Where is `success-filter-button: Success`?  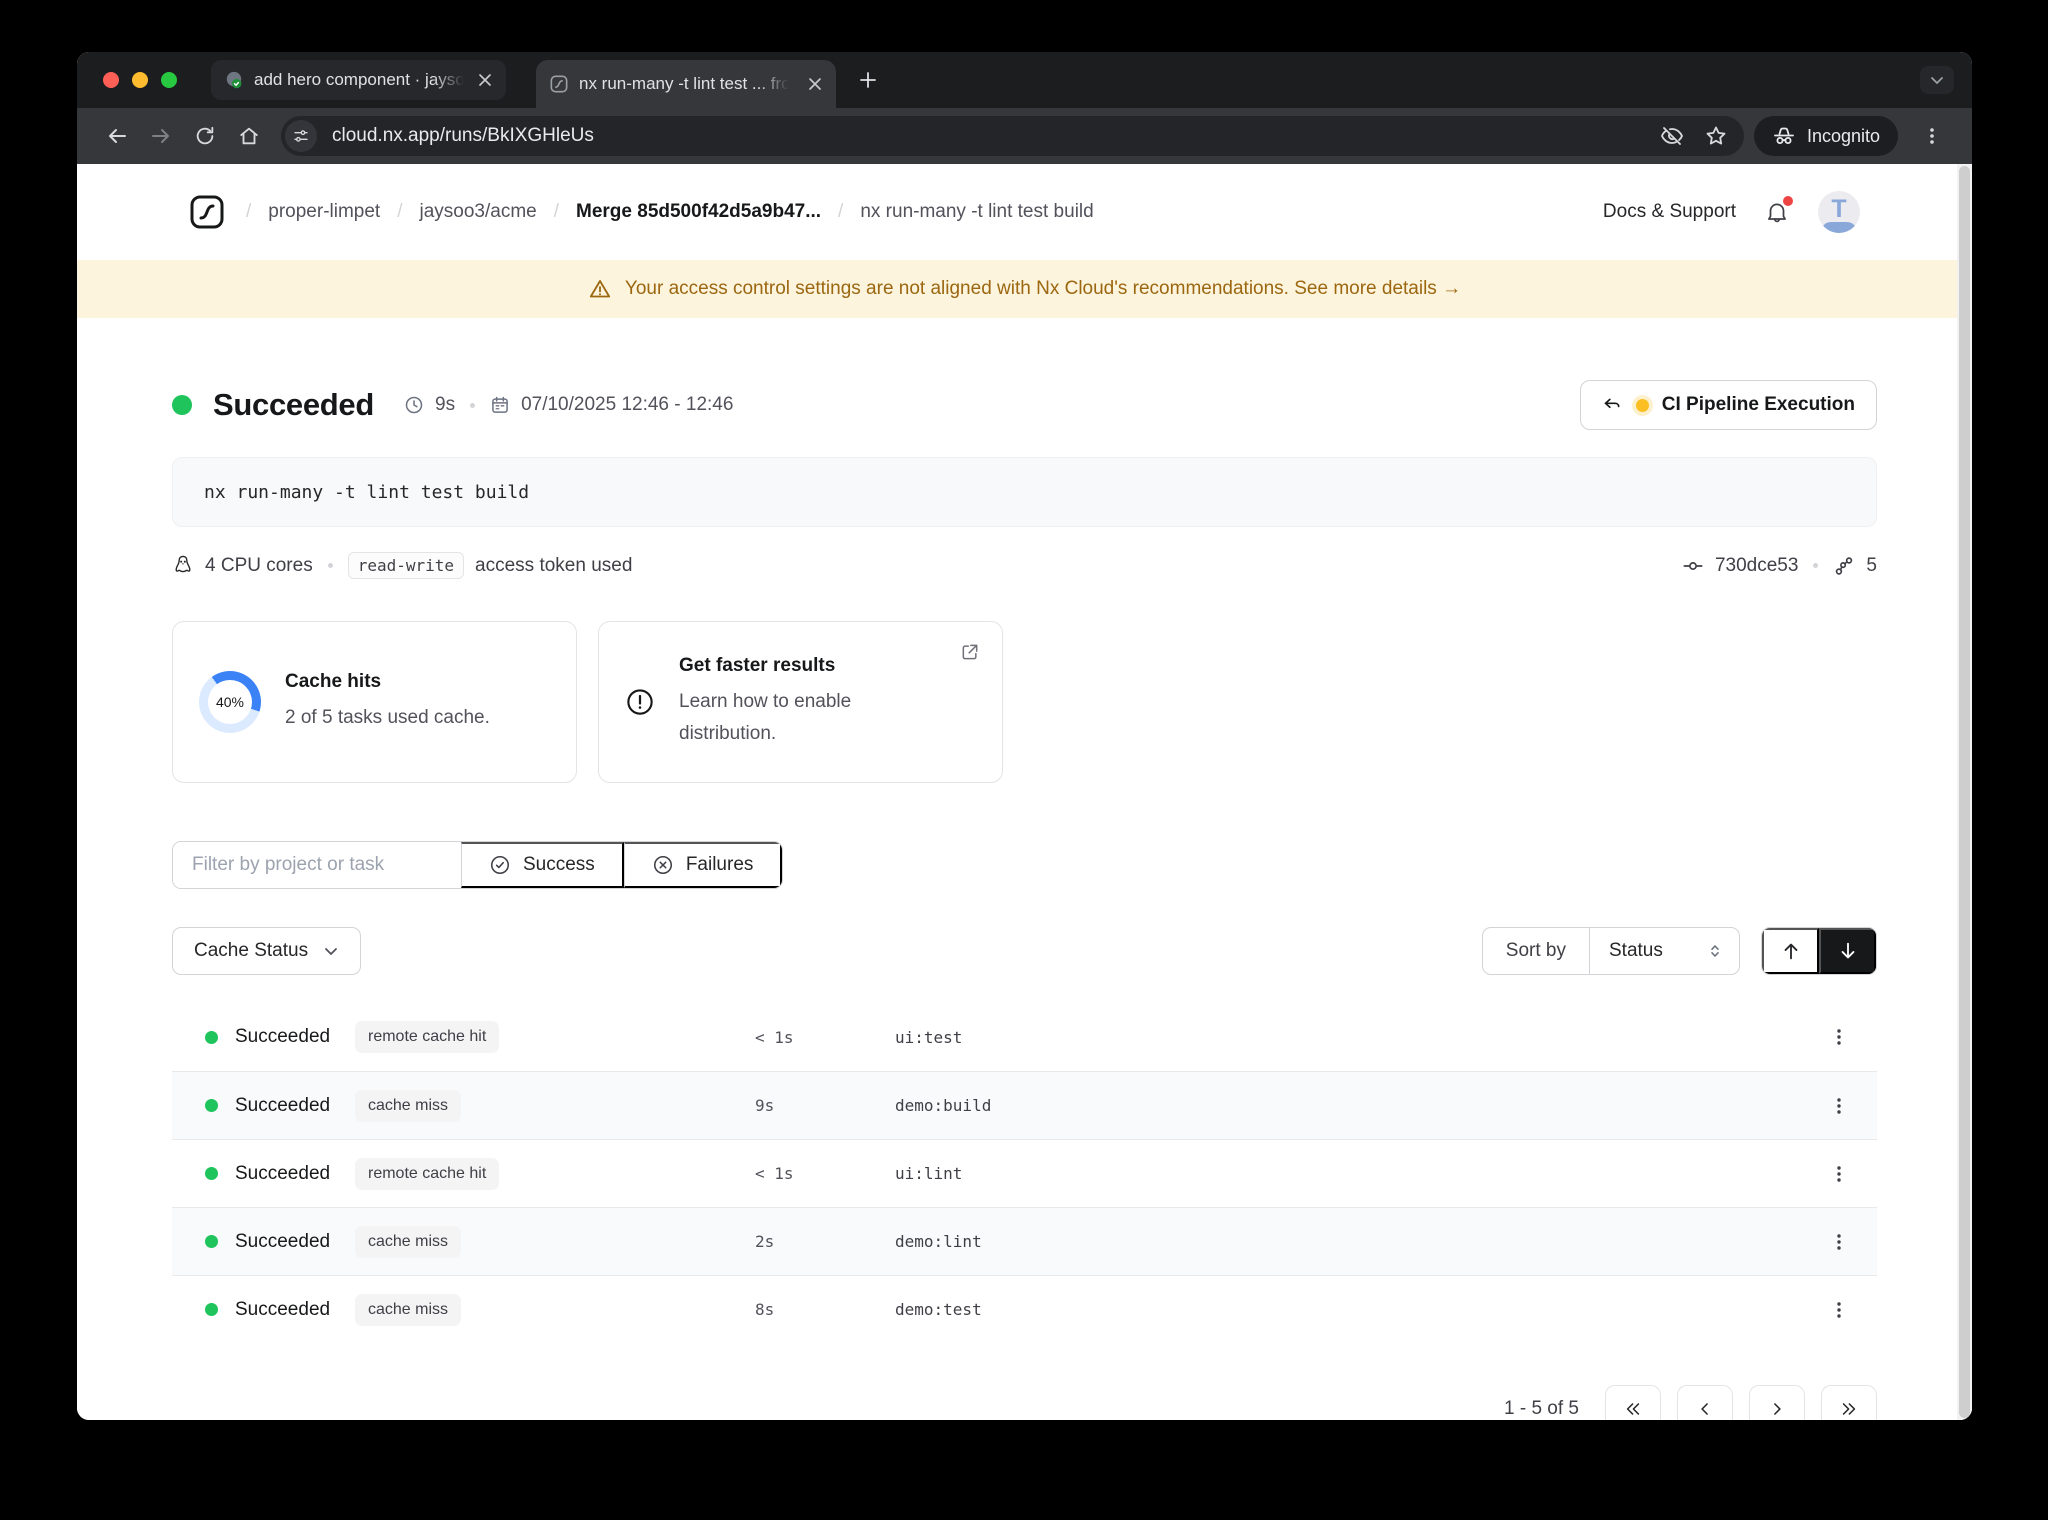
success-filter-button: Success is located at coordinates (542, 865).